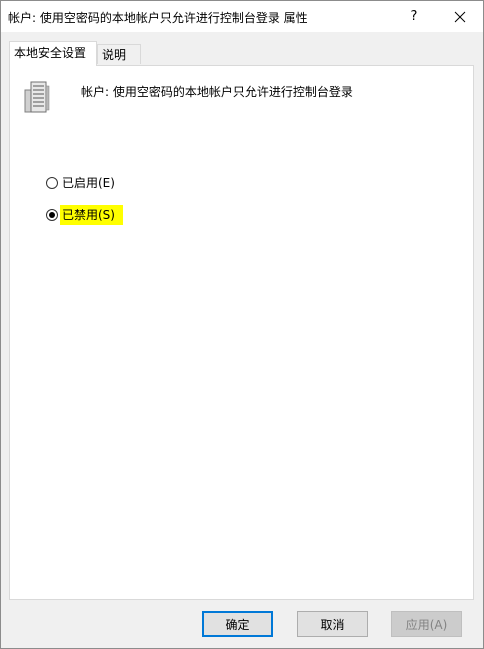  I want to click on close-button, so click(460, 16).